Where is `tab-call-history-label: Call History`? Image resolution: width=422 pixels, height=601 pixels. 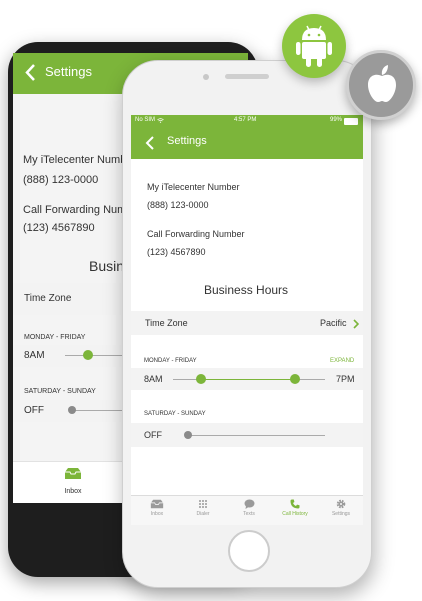
tab-call-history-label: Call History is located at coordinates (295, 514).